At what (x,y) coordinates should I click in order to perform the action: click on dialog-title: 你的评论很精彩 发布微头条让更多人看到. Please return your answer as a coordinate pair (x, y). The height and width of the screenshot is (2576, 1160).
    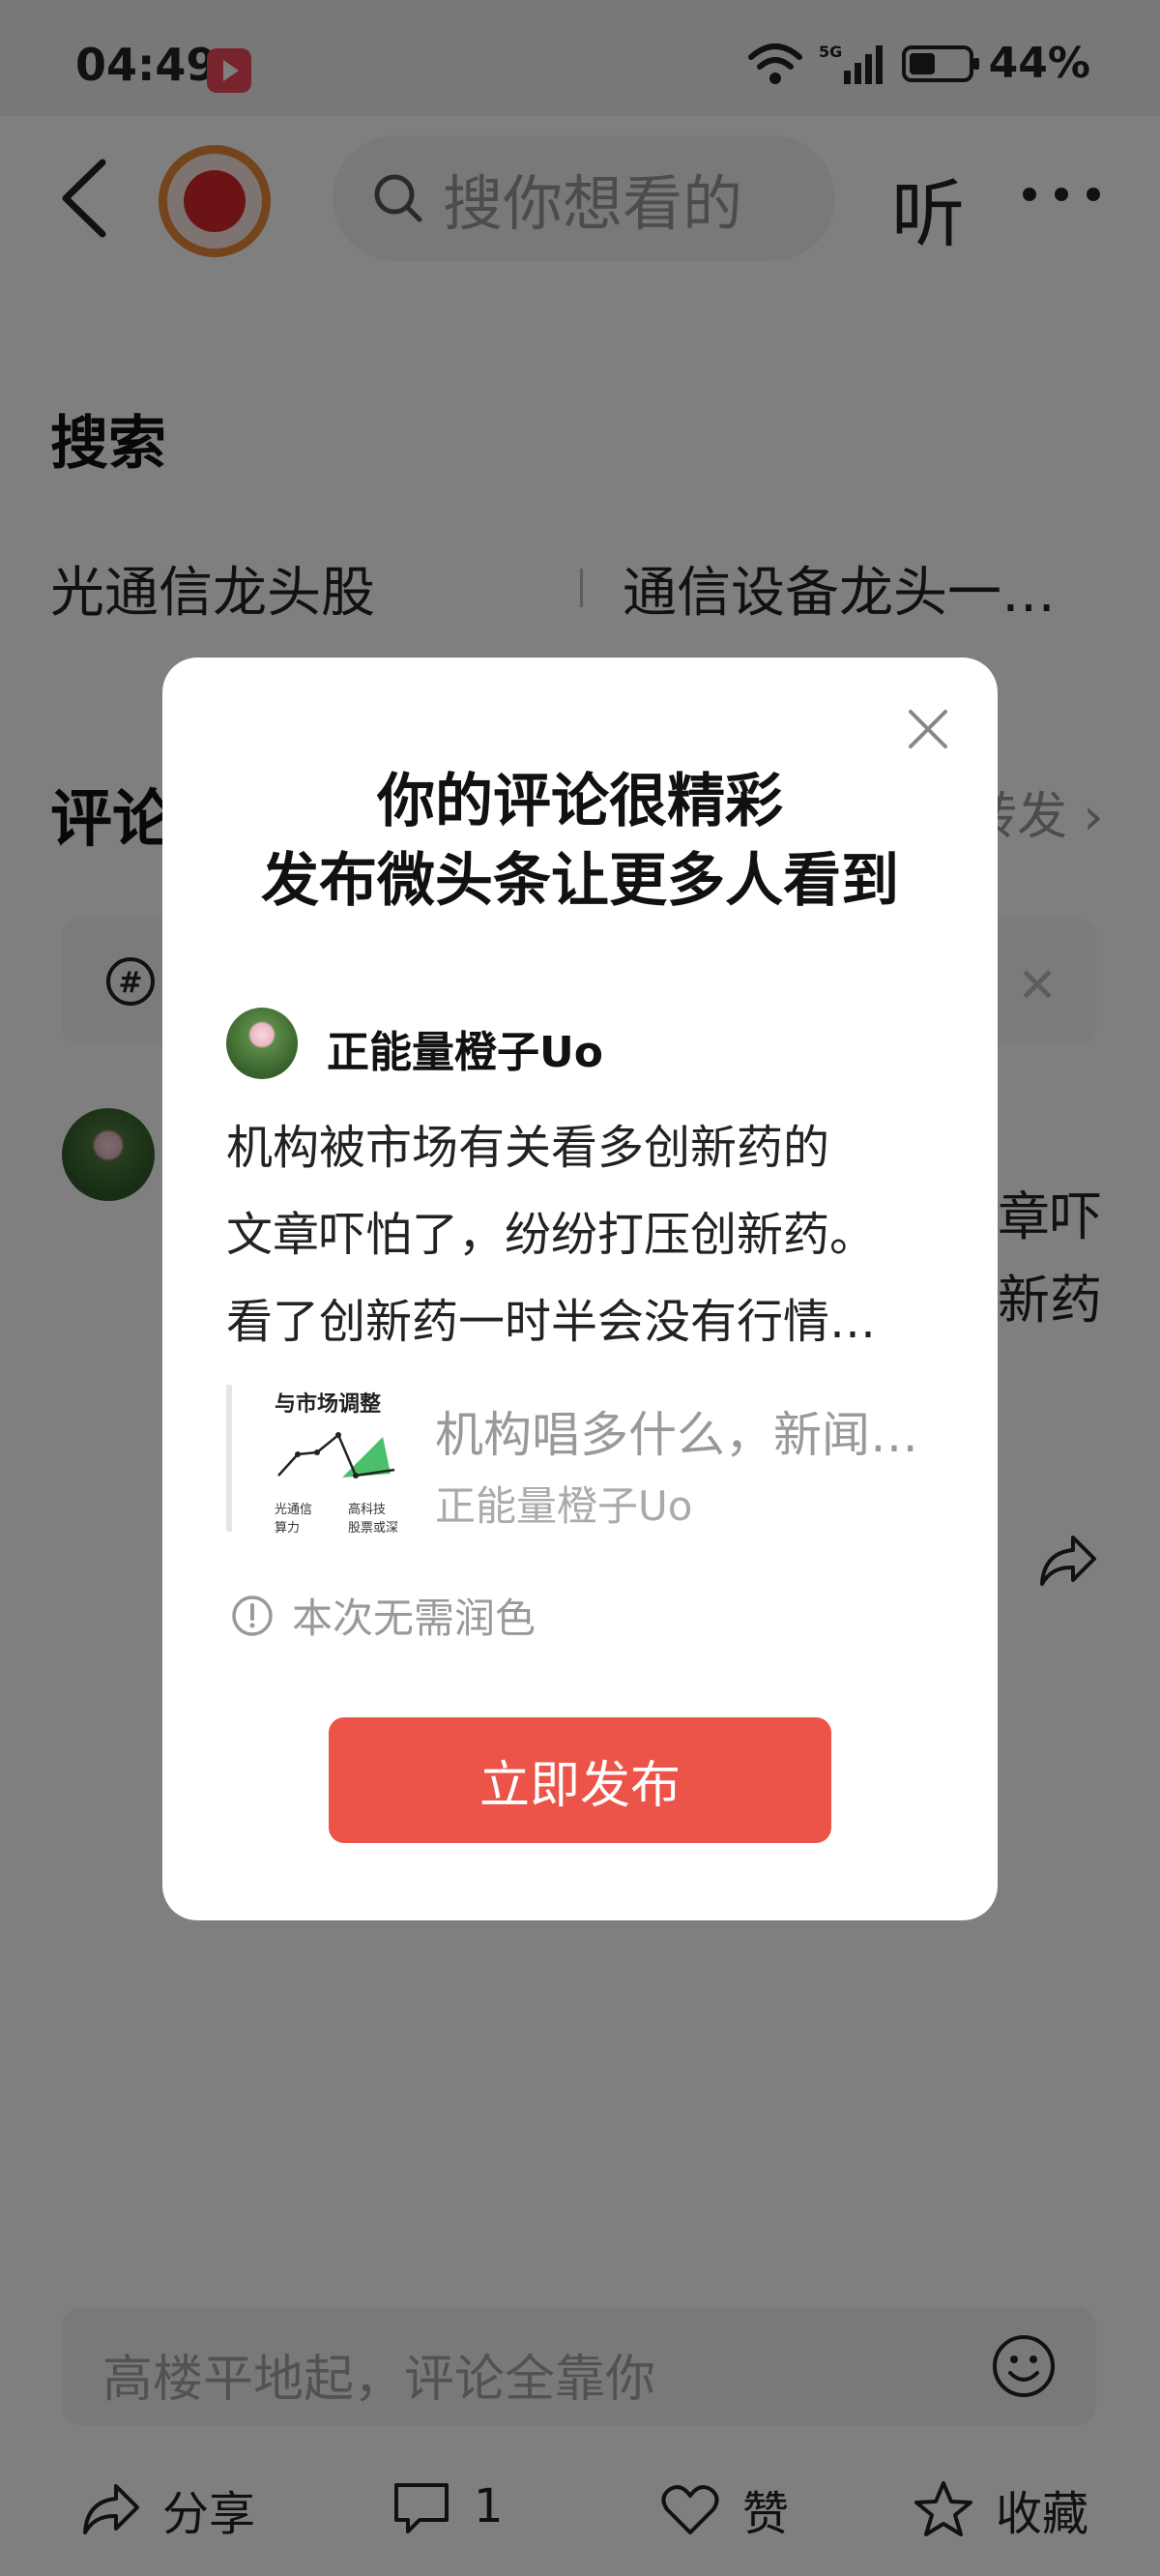
    Looking at the image, I should click on (580, 841).